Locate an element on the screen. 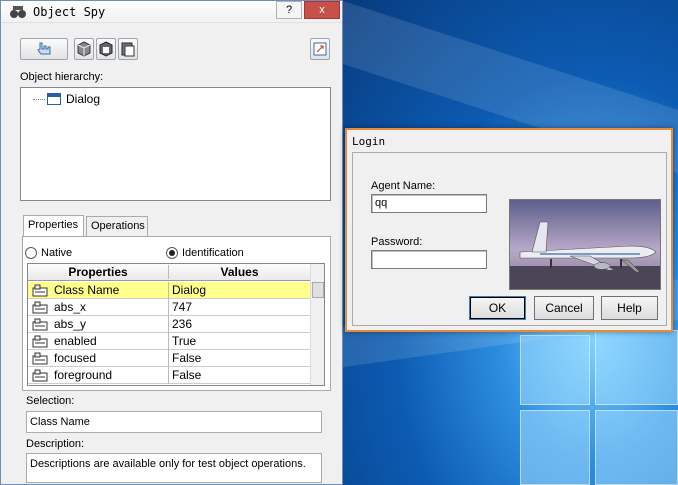  pin-window-icon is located at coordinates (320, 49).